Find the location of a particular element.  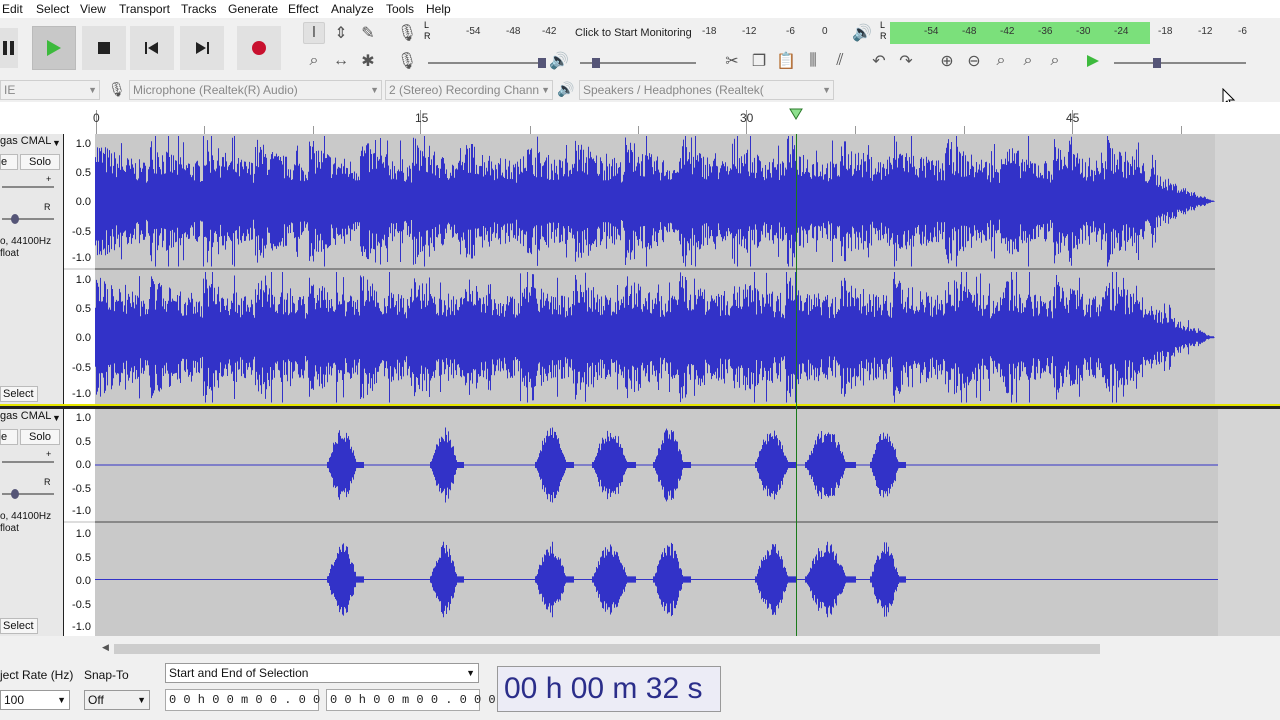

stop-icon is located at coordinates (104, 48).